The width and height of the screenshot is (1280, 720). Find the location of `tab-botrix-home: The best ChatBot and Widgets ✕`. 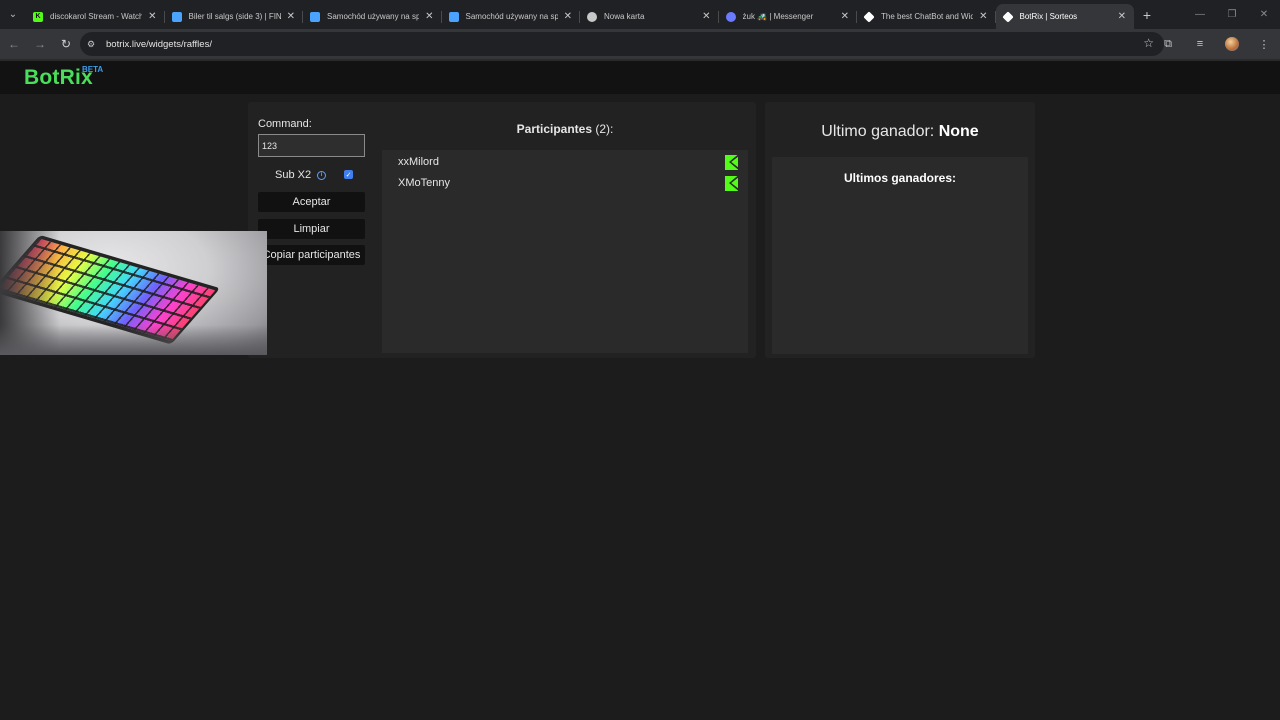

tab-botrix-home: The best ChatBot and Widgets ✕ is located at coordinates (926, 16).